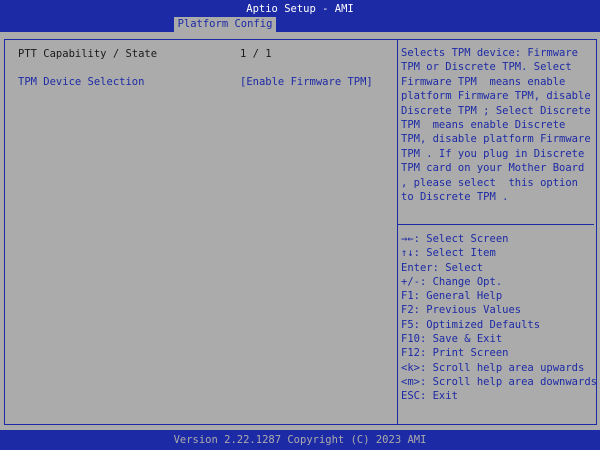 This screenshot has height=450, width=600. Describe the element at coordinates (88, 54) in the screenshot. I see `setting-label: PTT Capability / State` at that location.